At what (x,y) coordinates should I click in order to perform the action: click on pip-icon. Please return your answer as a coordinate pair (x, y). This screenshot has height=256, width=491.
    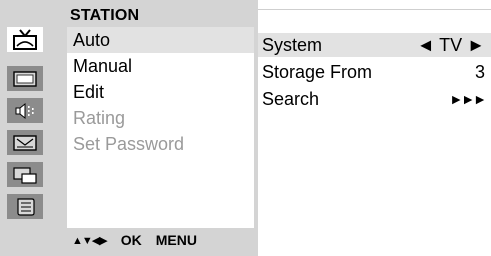
    Looking at the image, I should click on (25, 174).